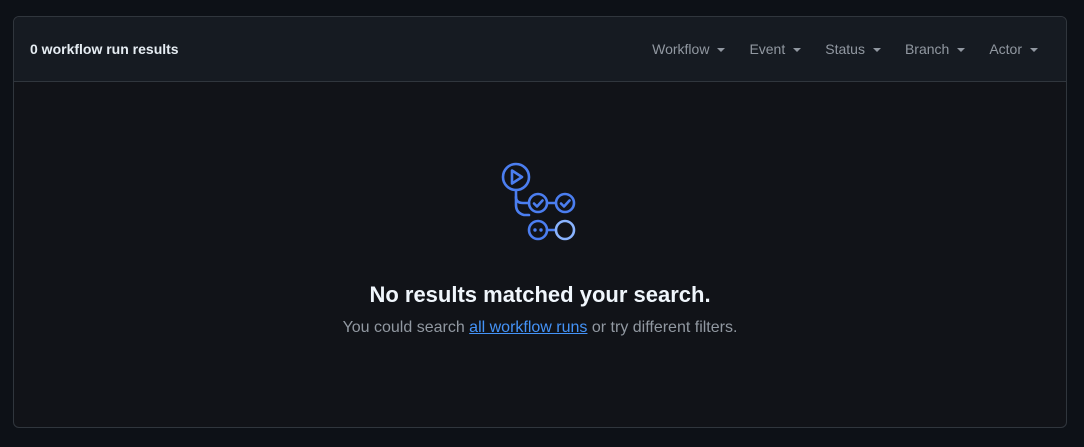 This screenshot has height=447, width=1084. I want to click on results-count: 0 workflow run results, so click(104, 49).